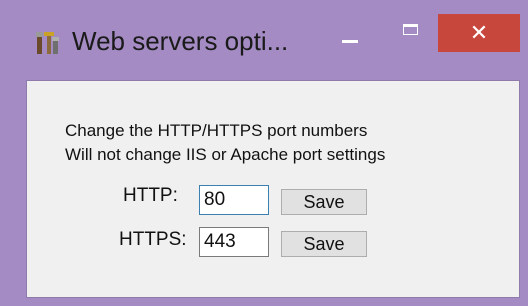  Describe the element at coordinates (153, 239) in the screenshot. I see `https-label: HTTPS:` at that location.